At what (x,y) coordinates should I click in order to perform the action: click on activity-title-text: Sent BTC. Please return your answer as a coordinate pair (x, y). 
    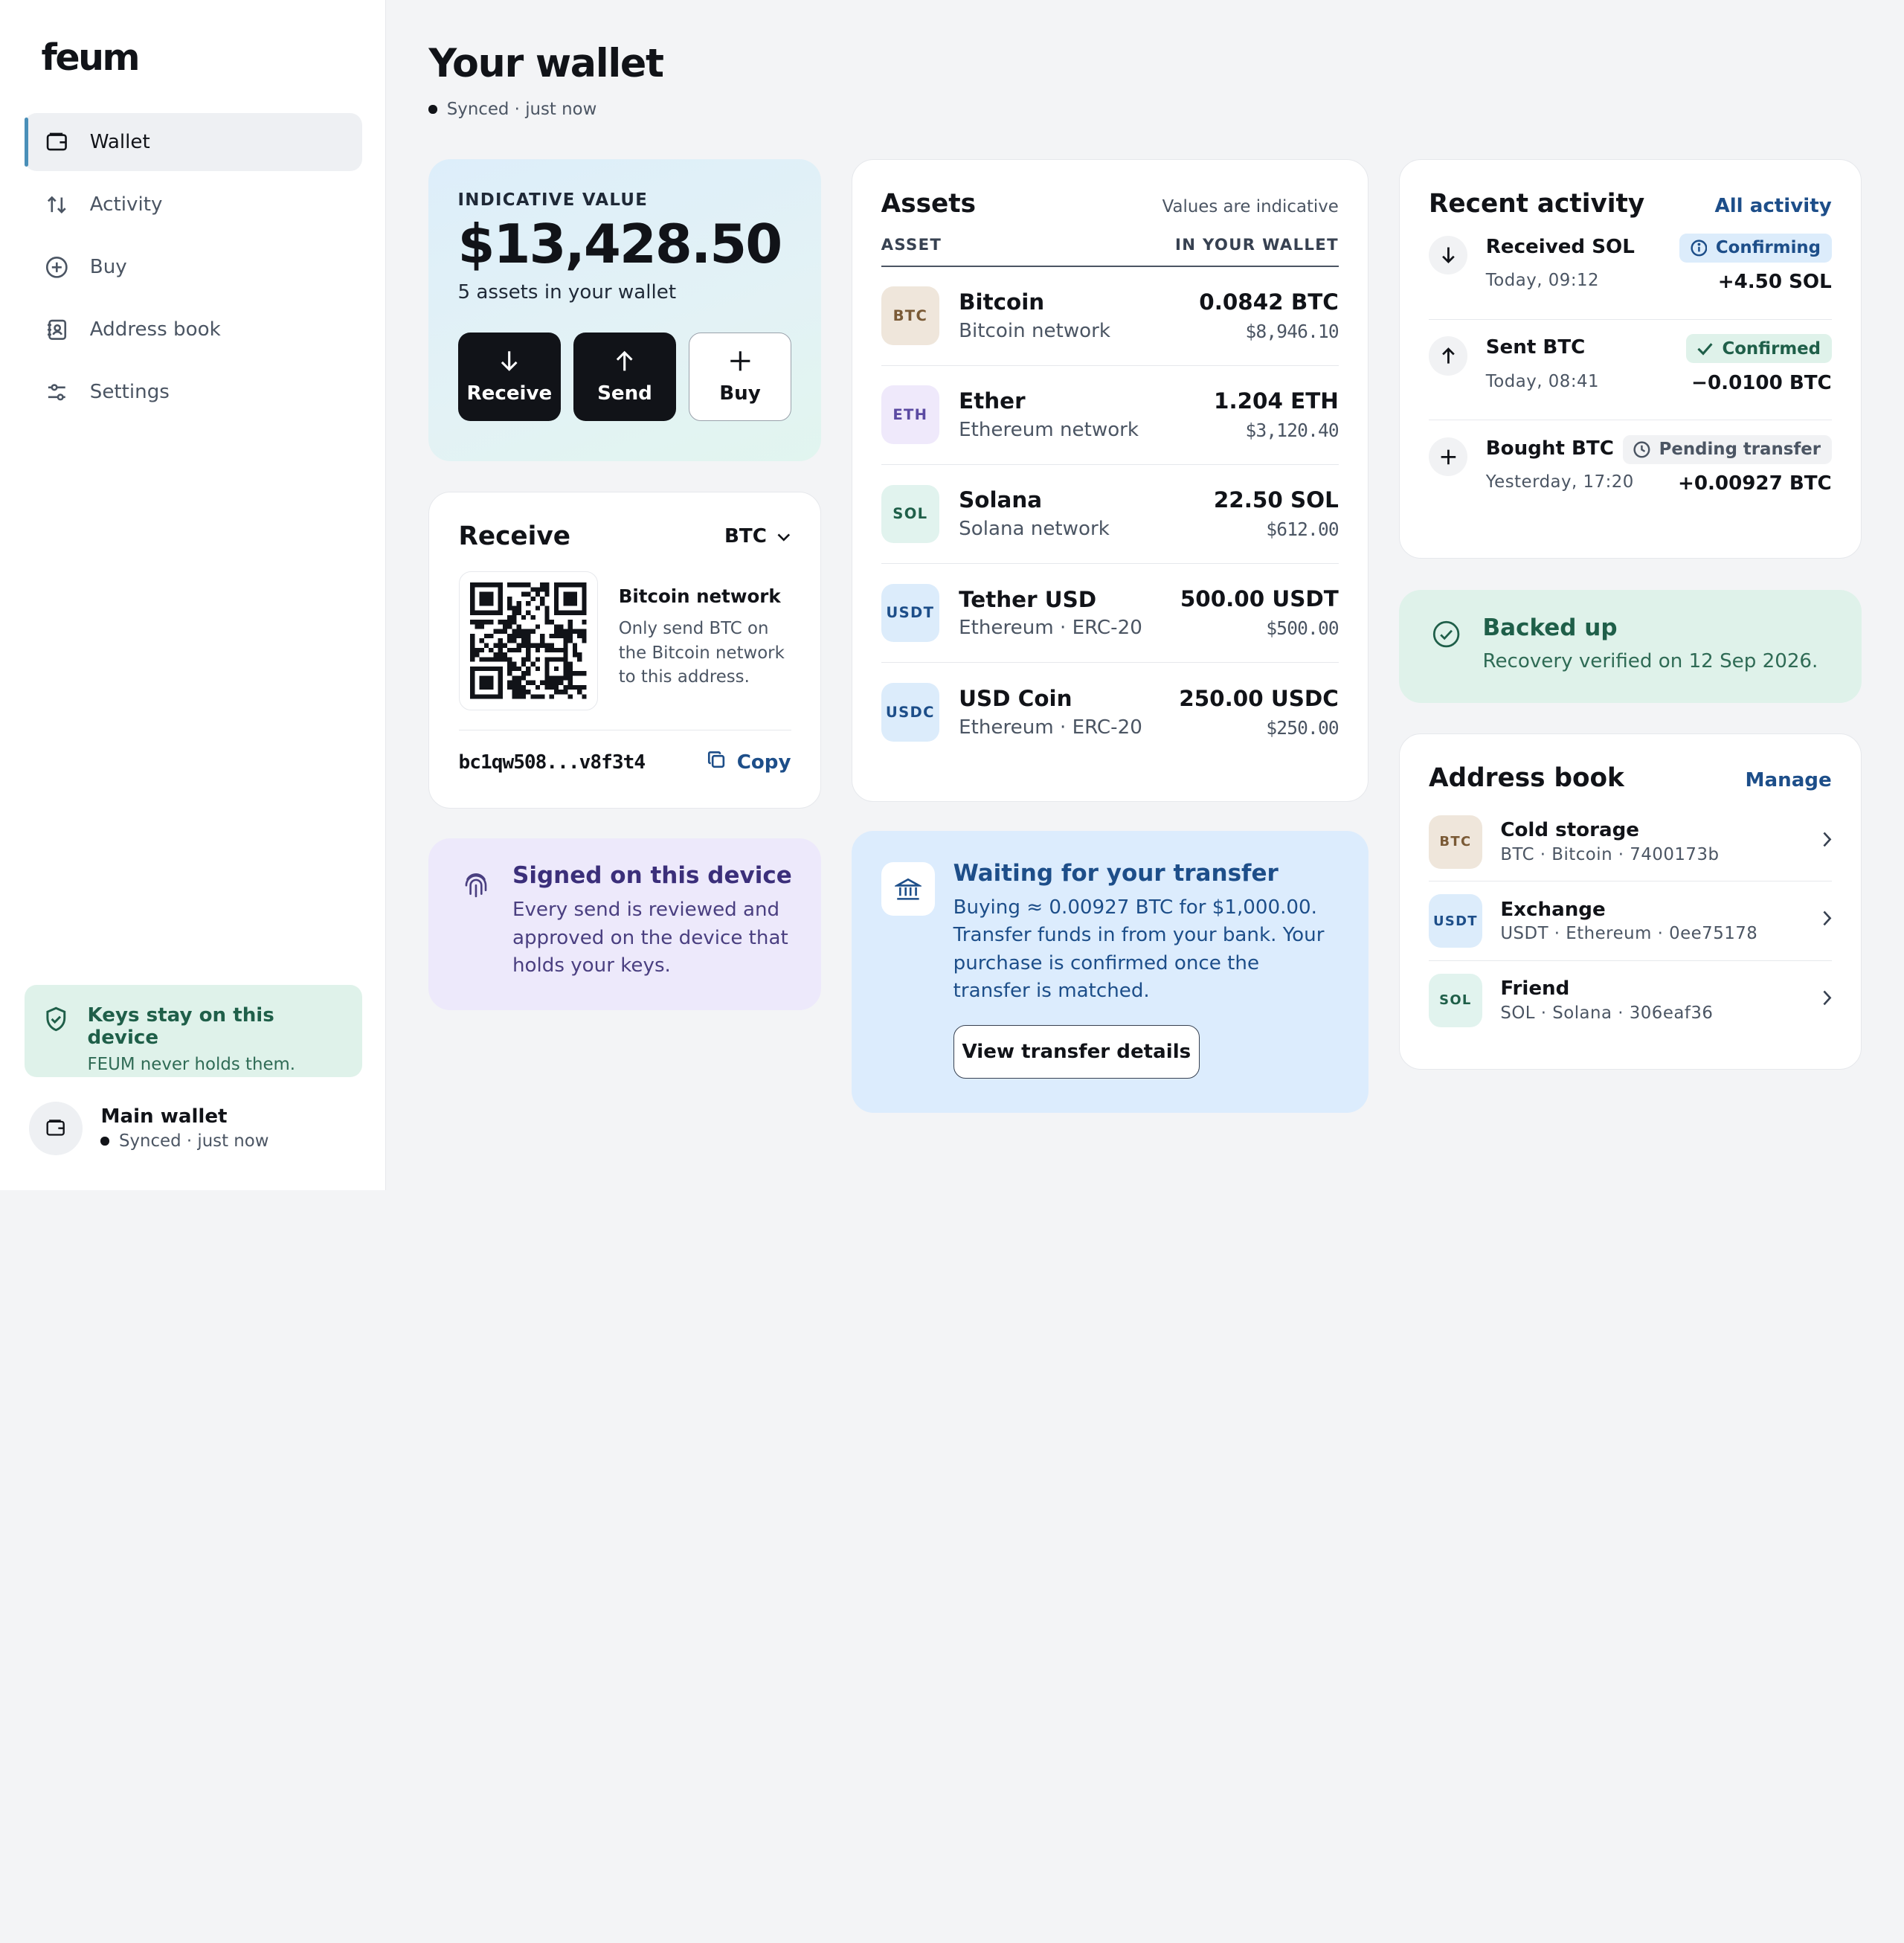
    Looking at the image, I should click on (1536, 347).